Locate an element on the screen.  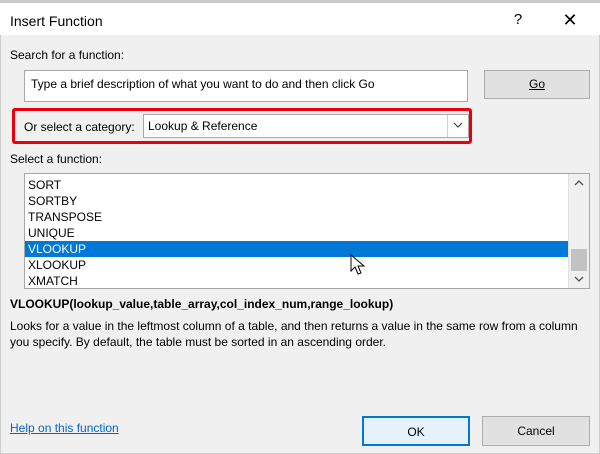
ok-button: OK is located at coordinates (416, 431).